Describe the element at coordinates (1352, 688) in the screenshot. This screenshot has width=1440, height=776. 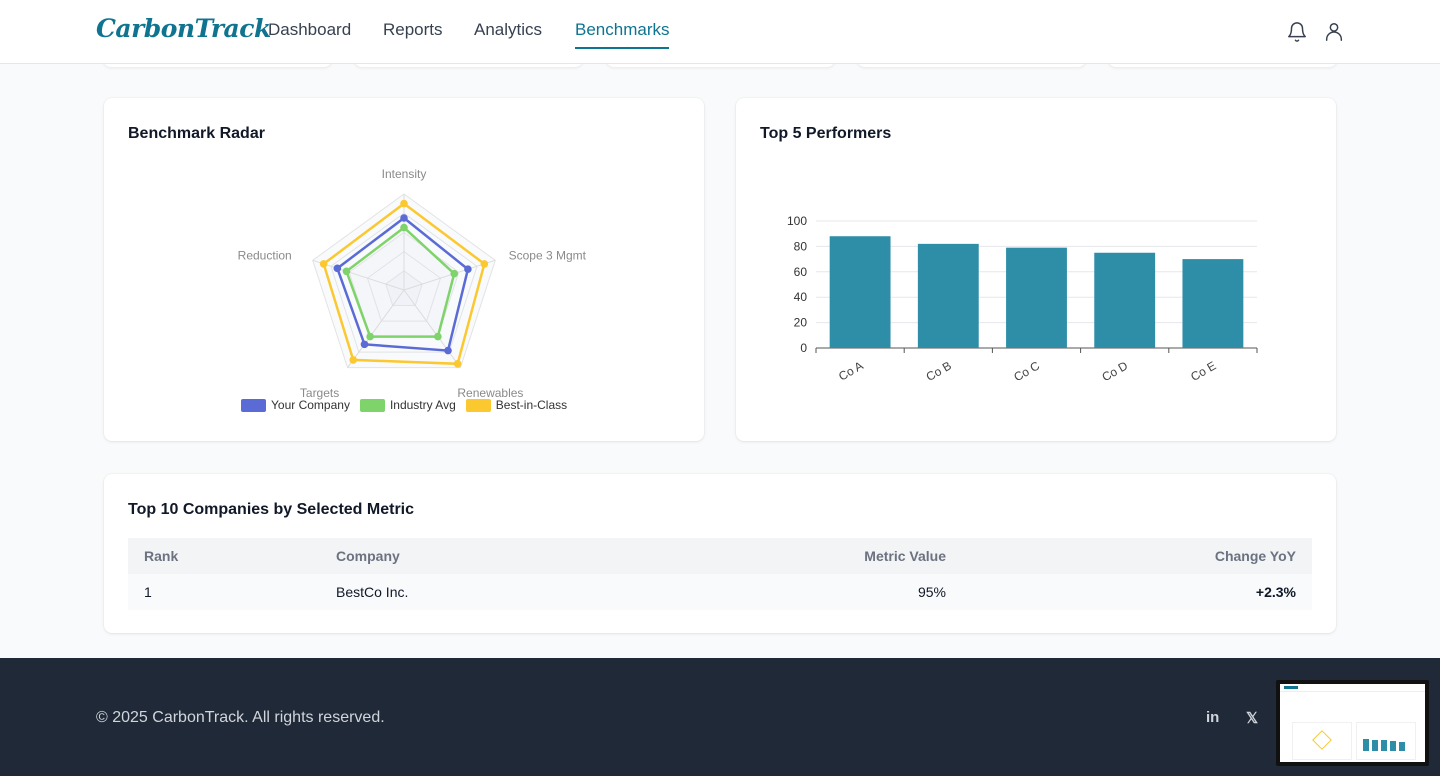
I see `minimap-header` at that location.